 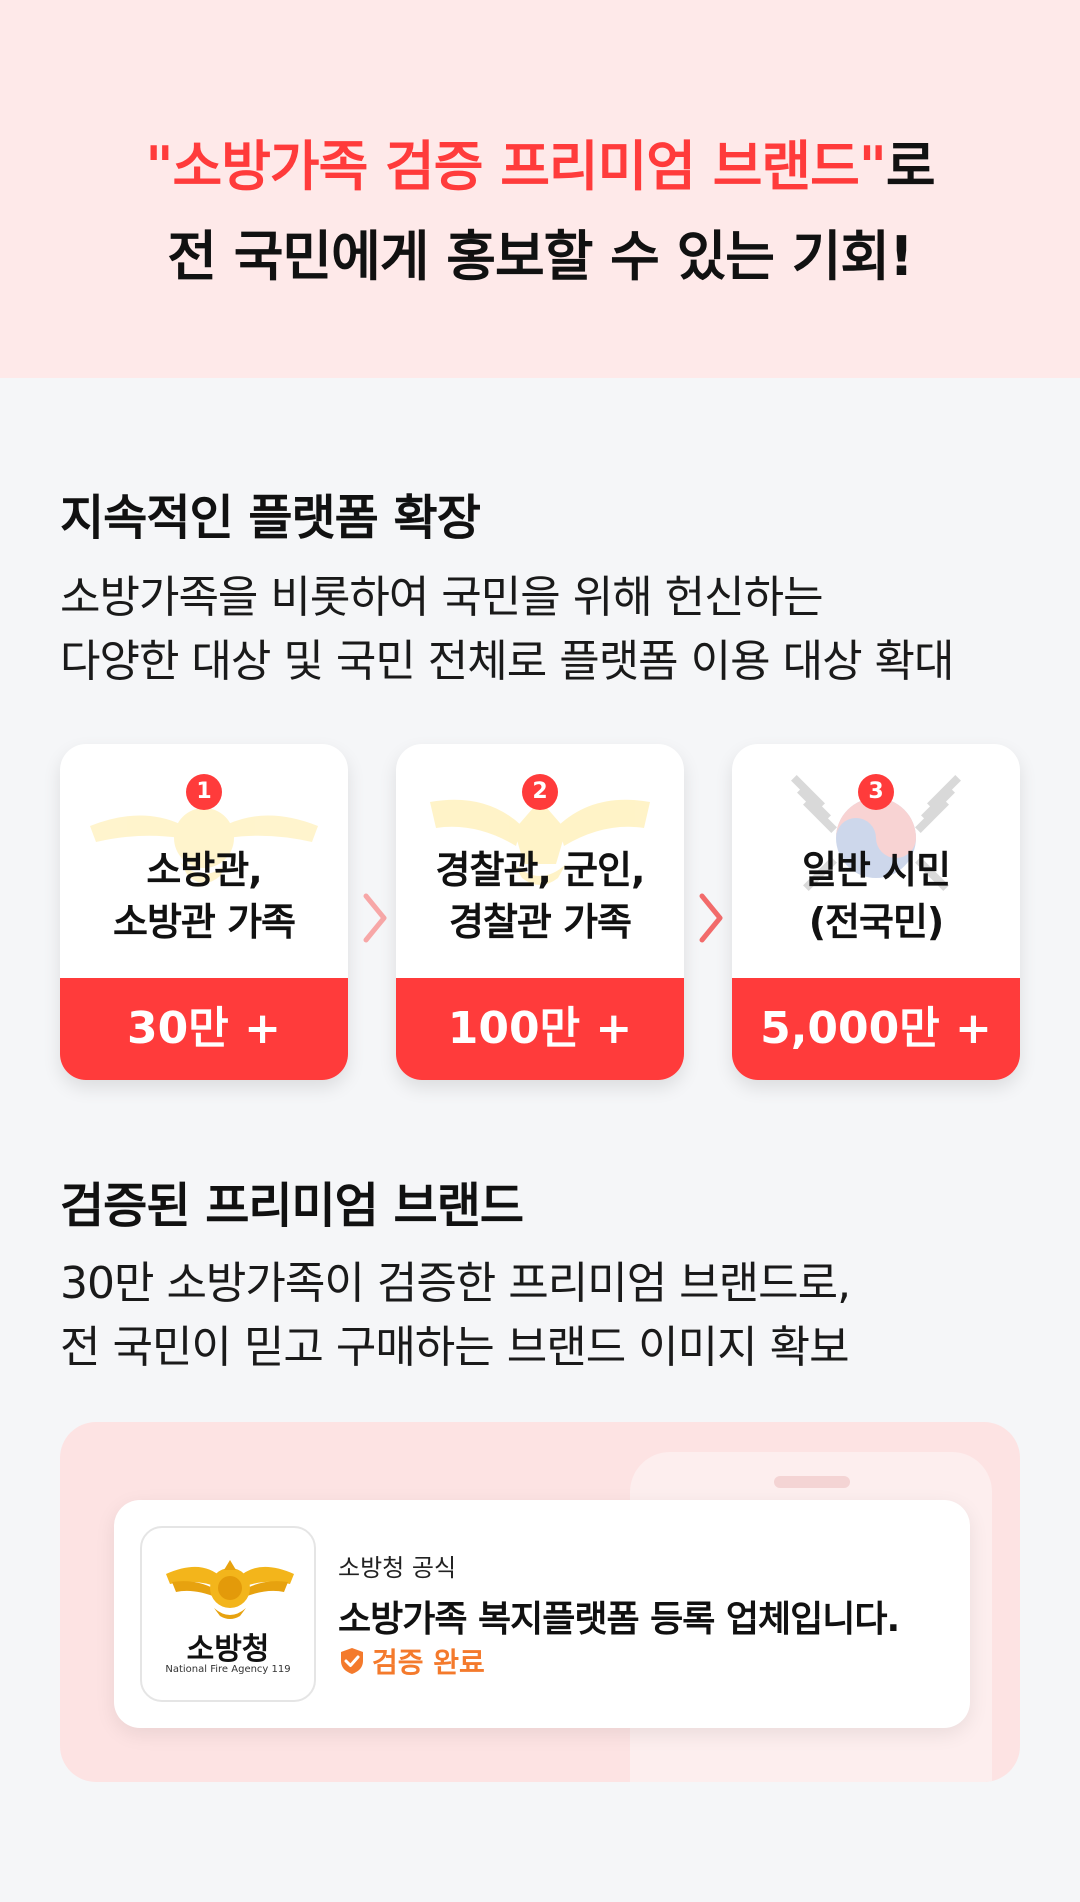 What do you see at coordinates (228, 1649) in the screenshot?
I see `agency-logo-text: 소방청` at bounding box center [228, 1649].